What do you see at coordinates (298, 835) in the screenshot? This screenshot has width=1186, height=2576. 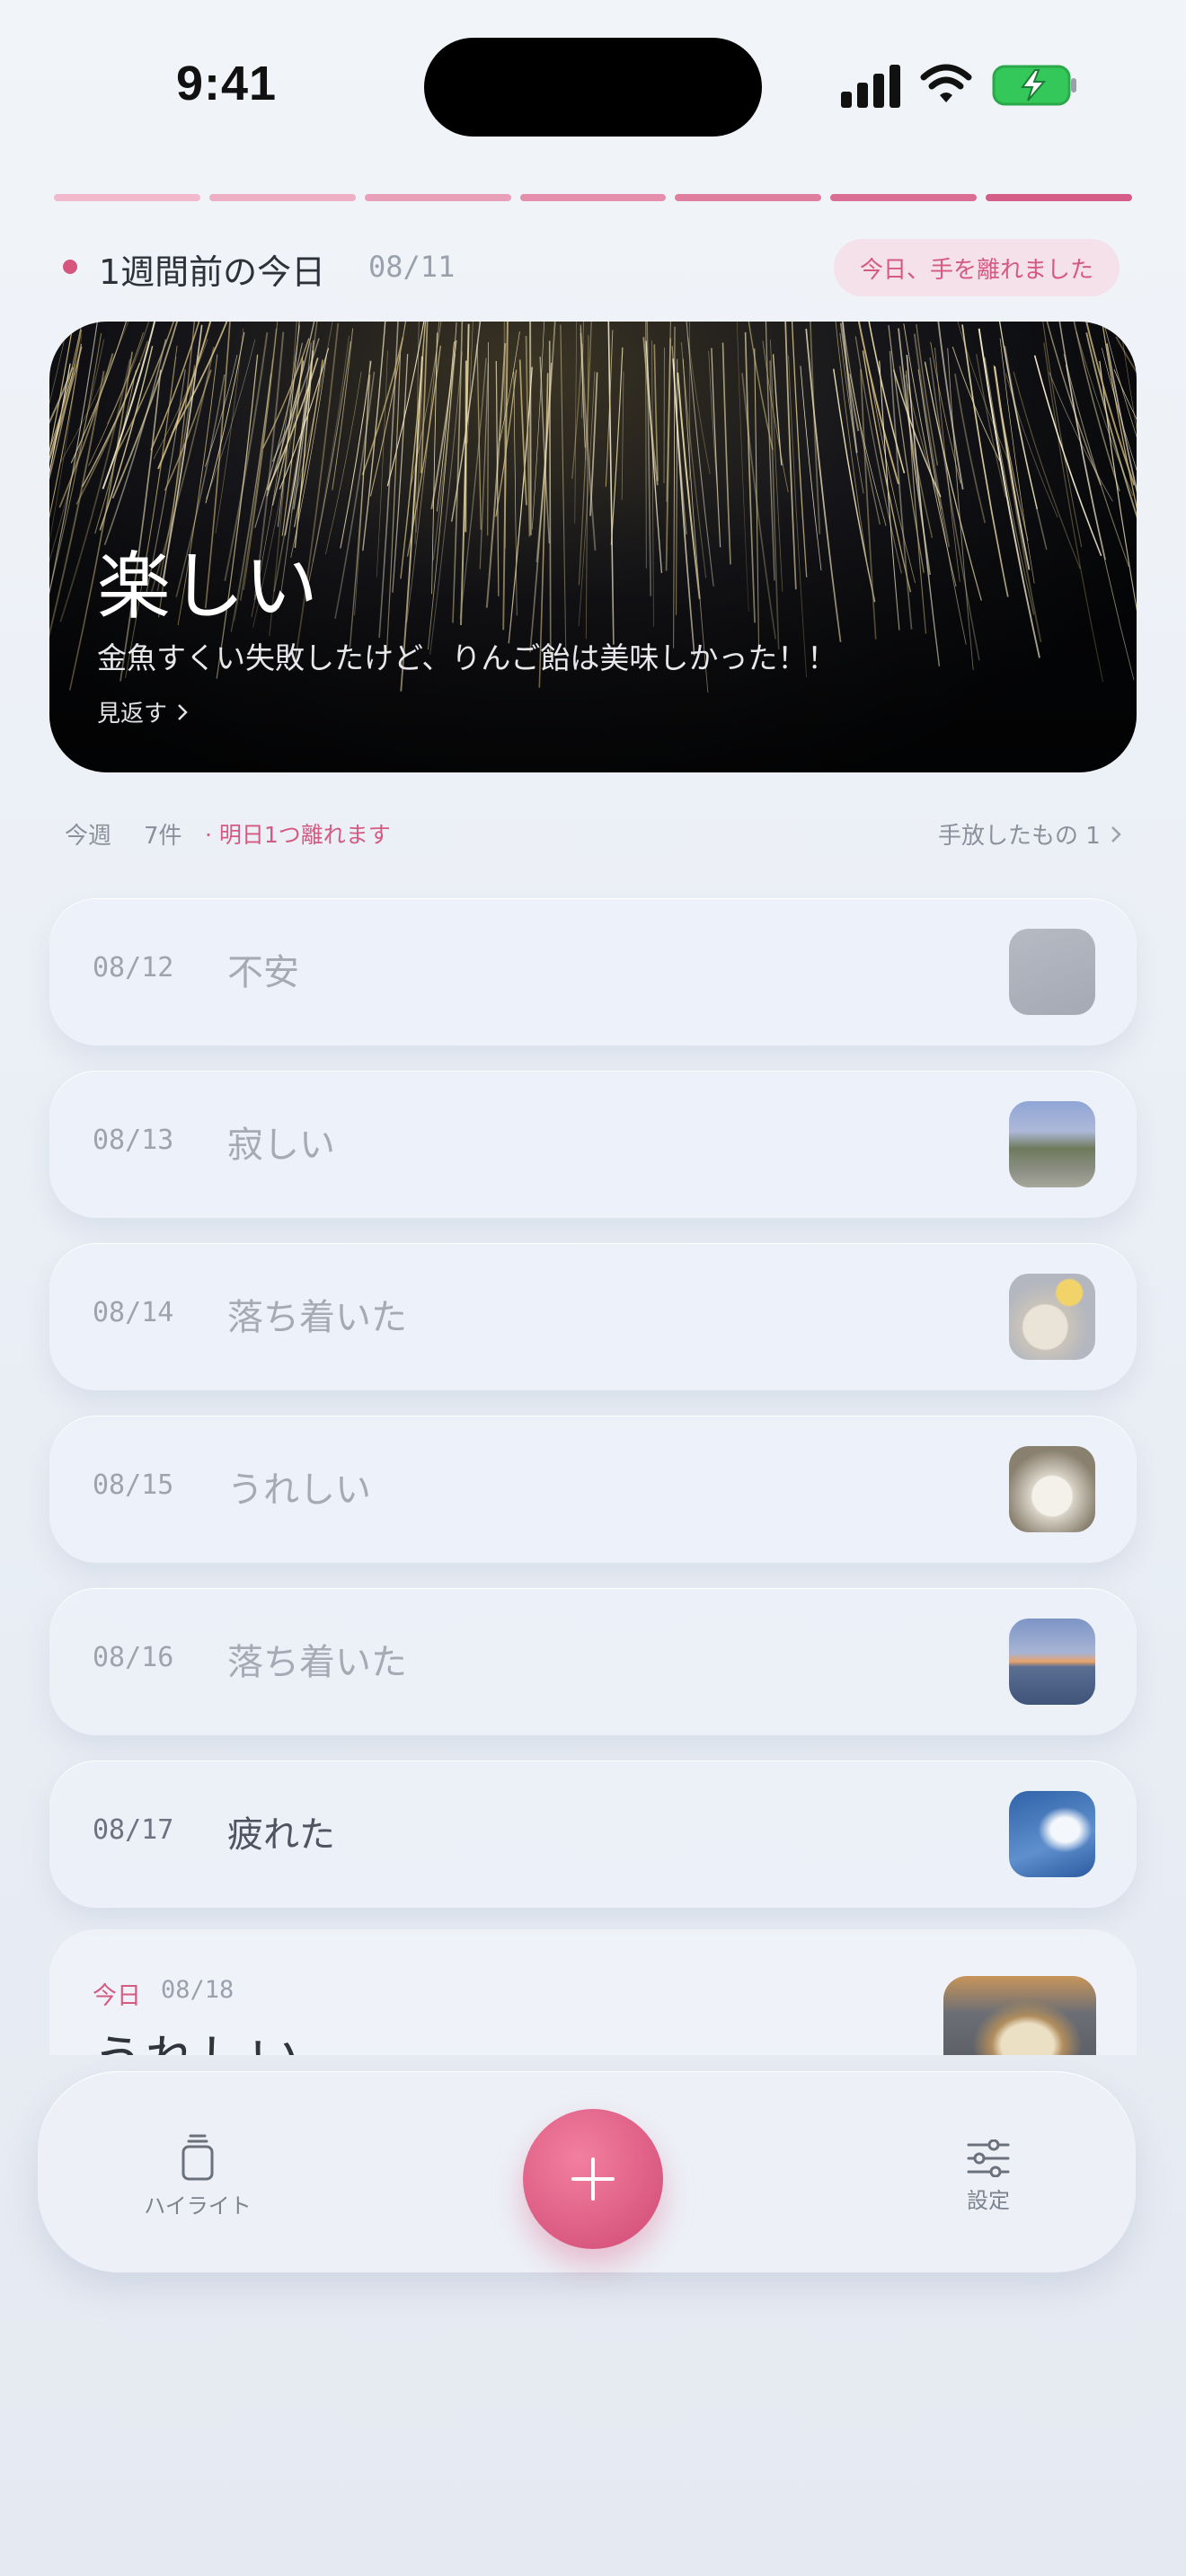 I see `release-notice: · 明日1つ離れます` at bounding box center [298, 835].